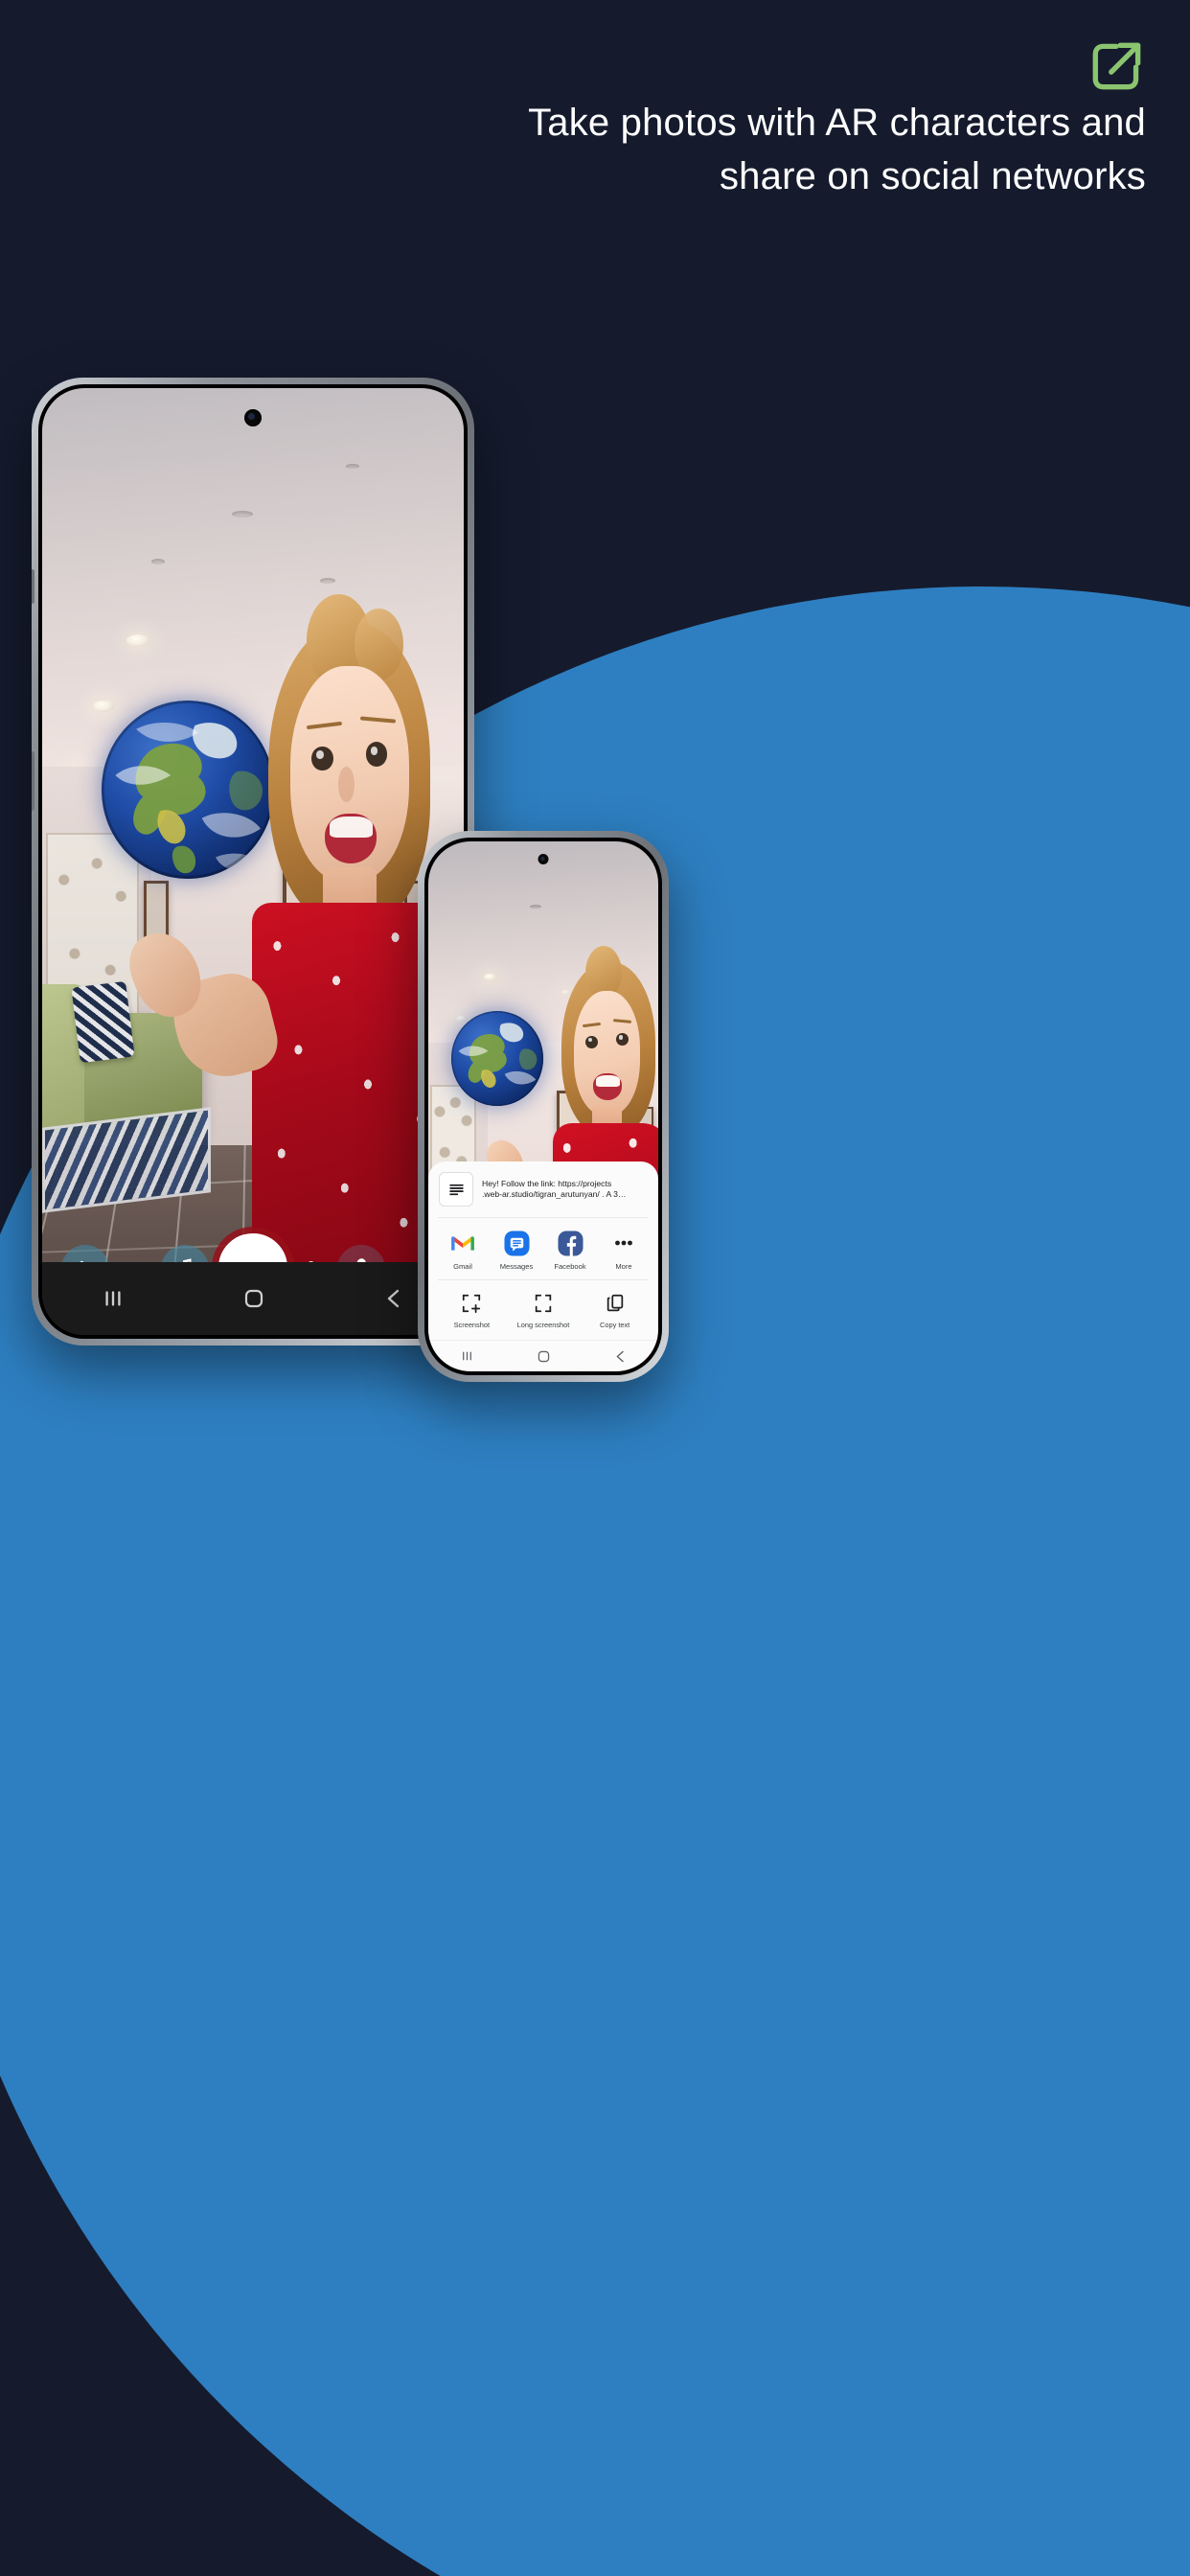  What do you see at coordinates (497, 1058) in the screenshot?
I see `ar-earth-globe` at bounding box center [497, 1058].